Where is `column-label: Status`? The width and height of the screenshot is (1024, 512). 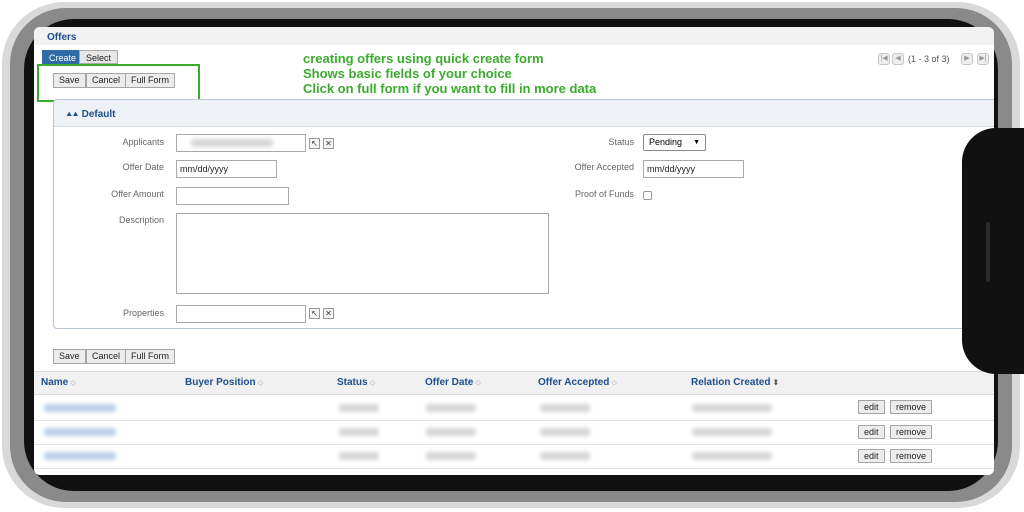
column-label: Status is located at coordinates (352, 382).